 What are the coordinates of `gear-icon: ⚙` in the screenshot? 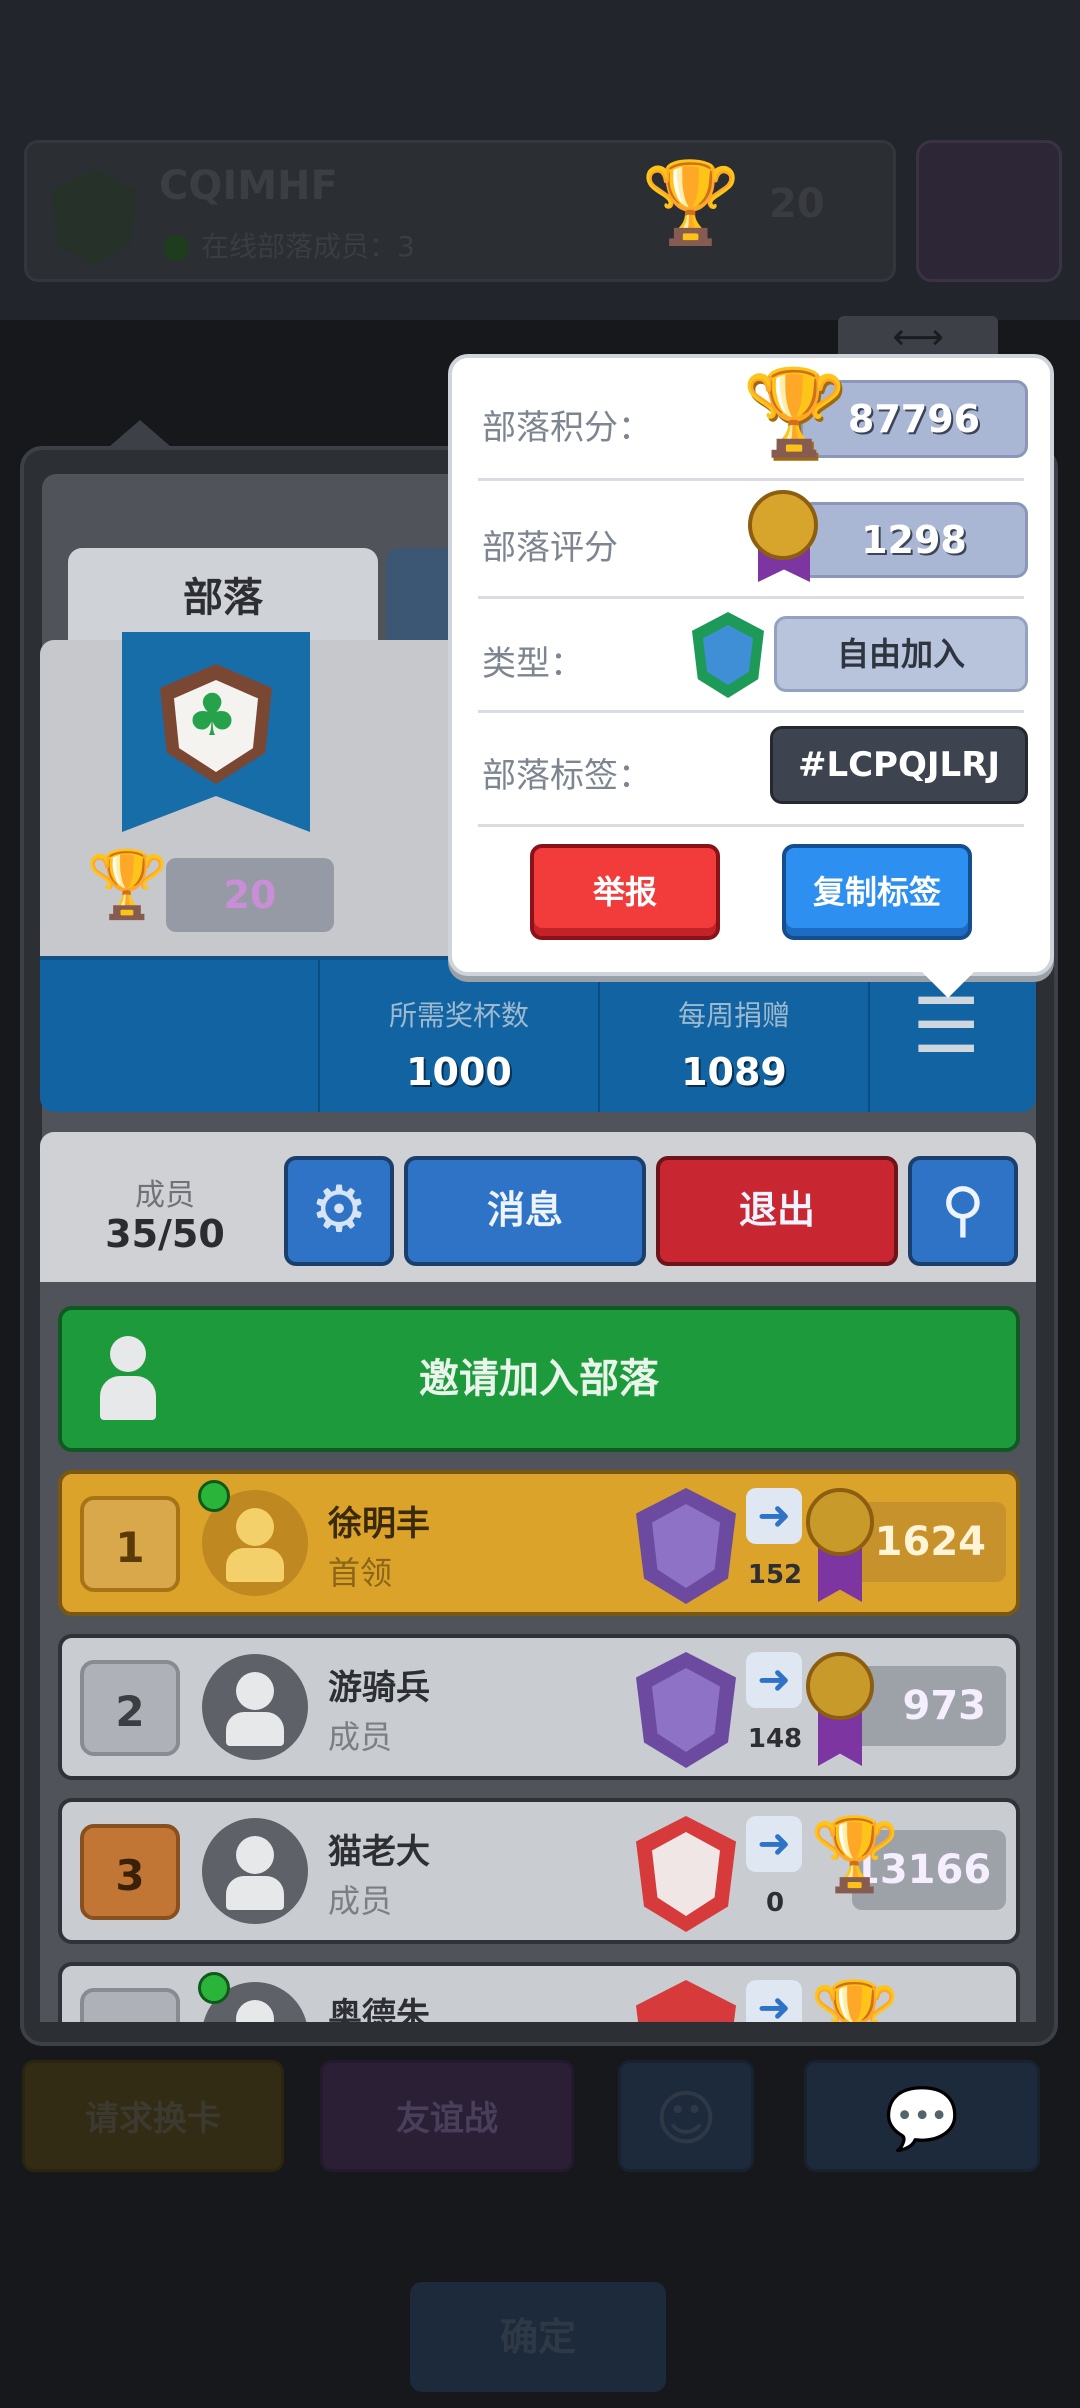 It's located at (339, 1210).